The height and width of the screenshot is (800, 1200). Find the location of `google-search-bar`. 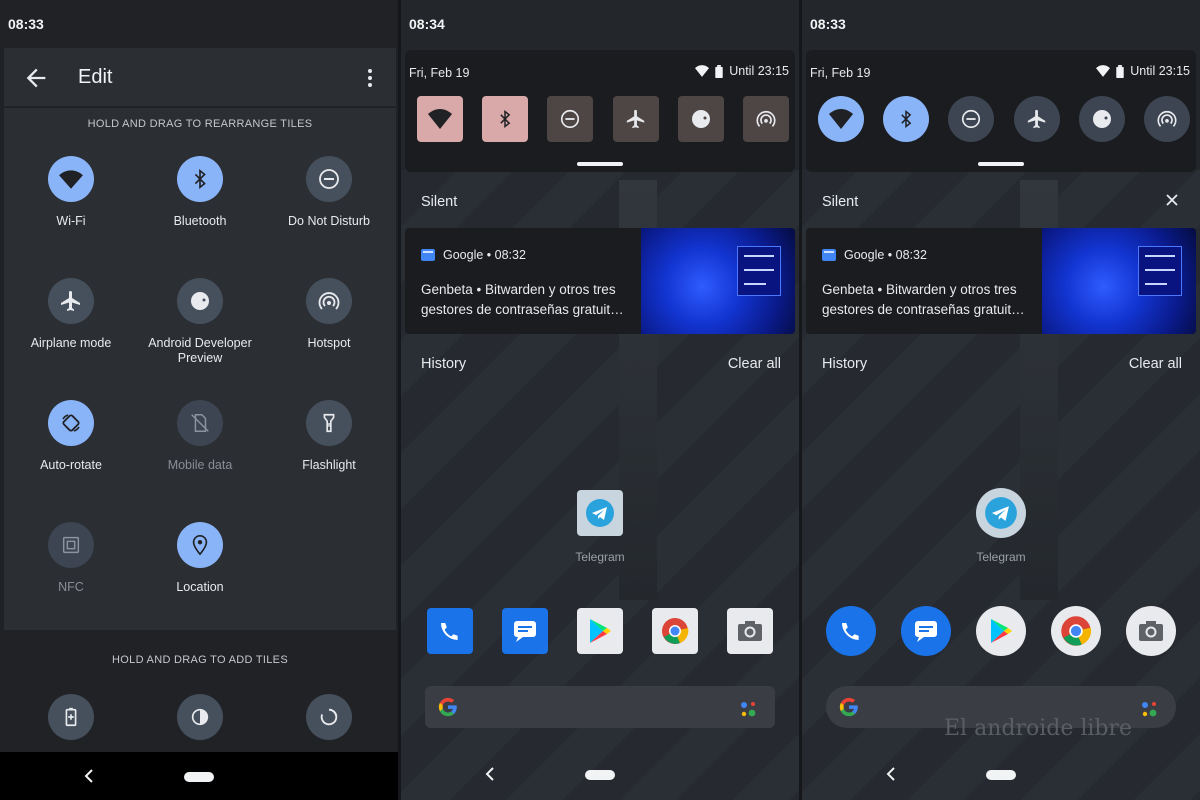

google-search-bar is located at coordinates (600, 707).